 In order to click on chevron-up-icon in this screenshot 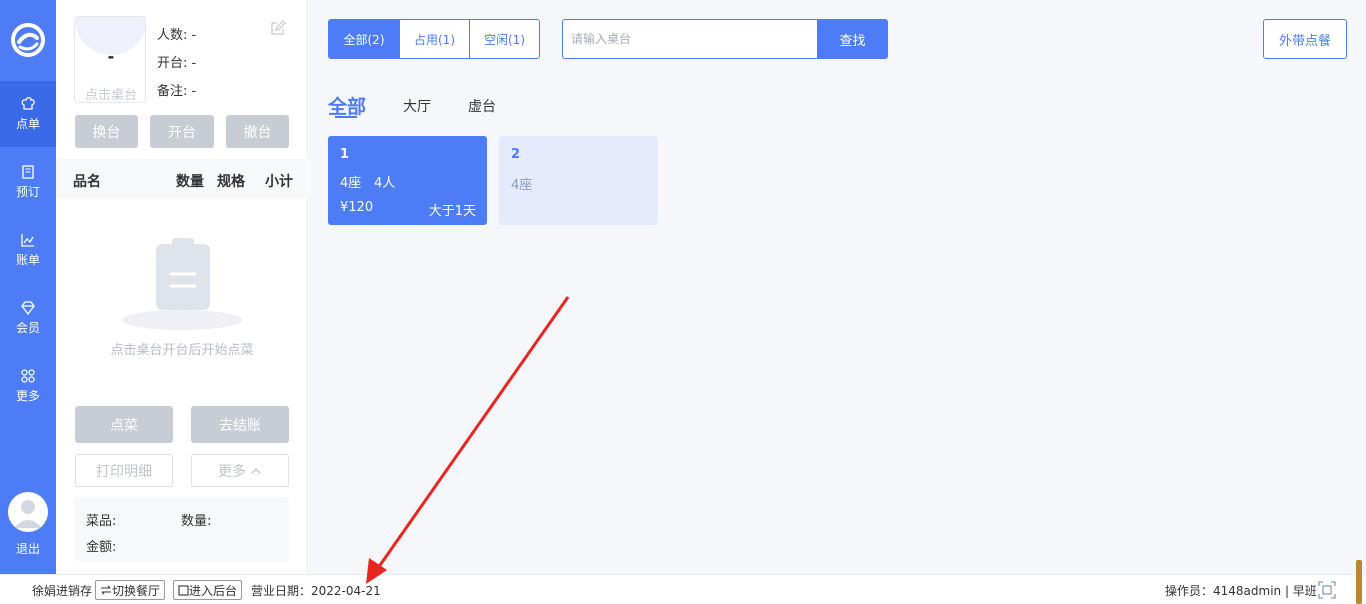, I will do `click(256, 470)`.